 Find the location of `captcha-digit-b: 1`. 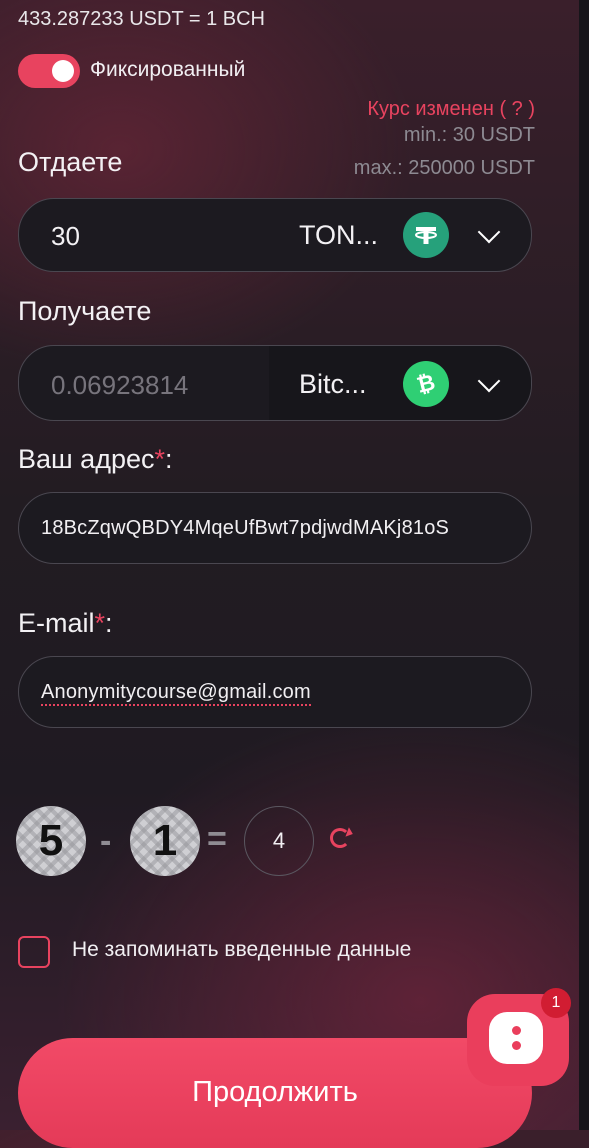

captcha-digit-b: 1 is located at coordinates (165, 841).